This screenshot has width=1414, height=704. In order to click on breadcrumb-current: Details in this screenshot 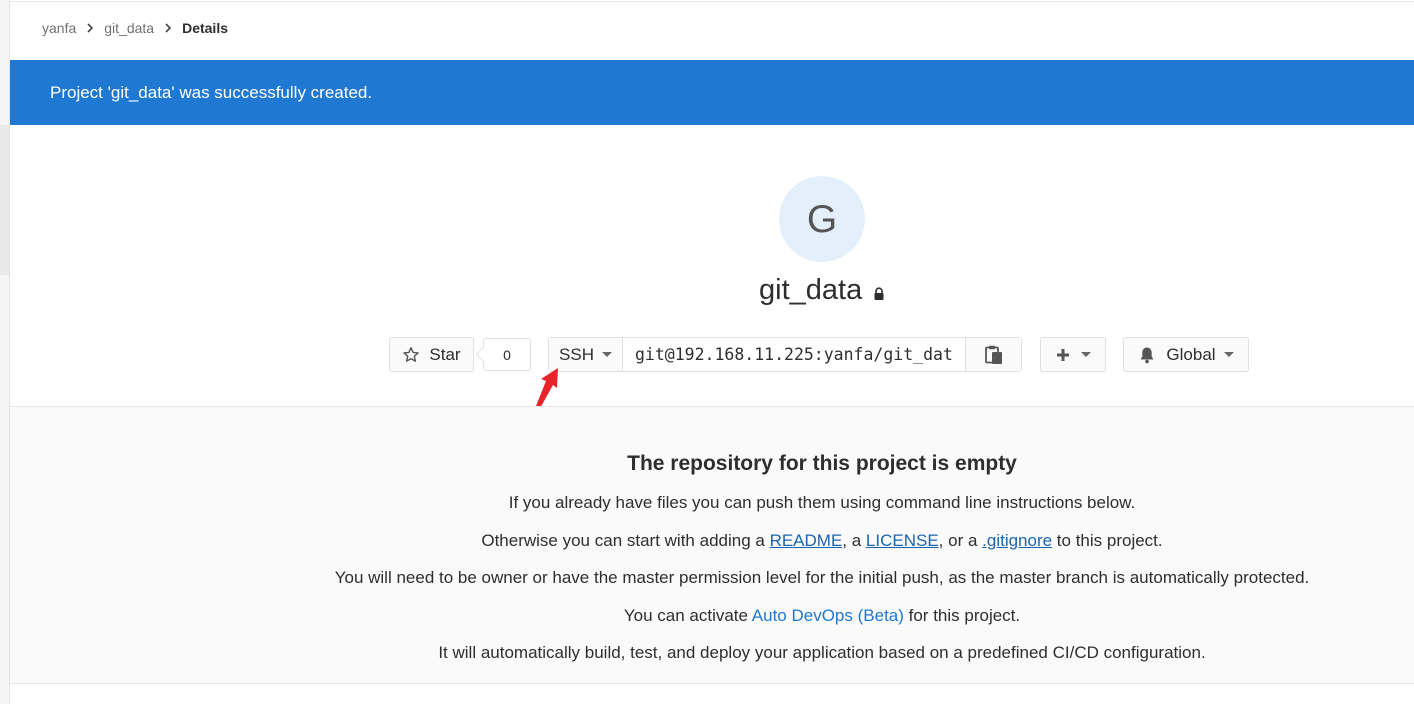, I will do `click(205, 28)`.